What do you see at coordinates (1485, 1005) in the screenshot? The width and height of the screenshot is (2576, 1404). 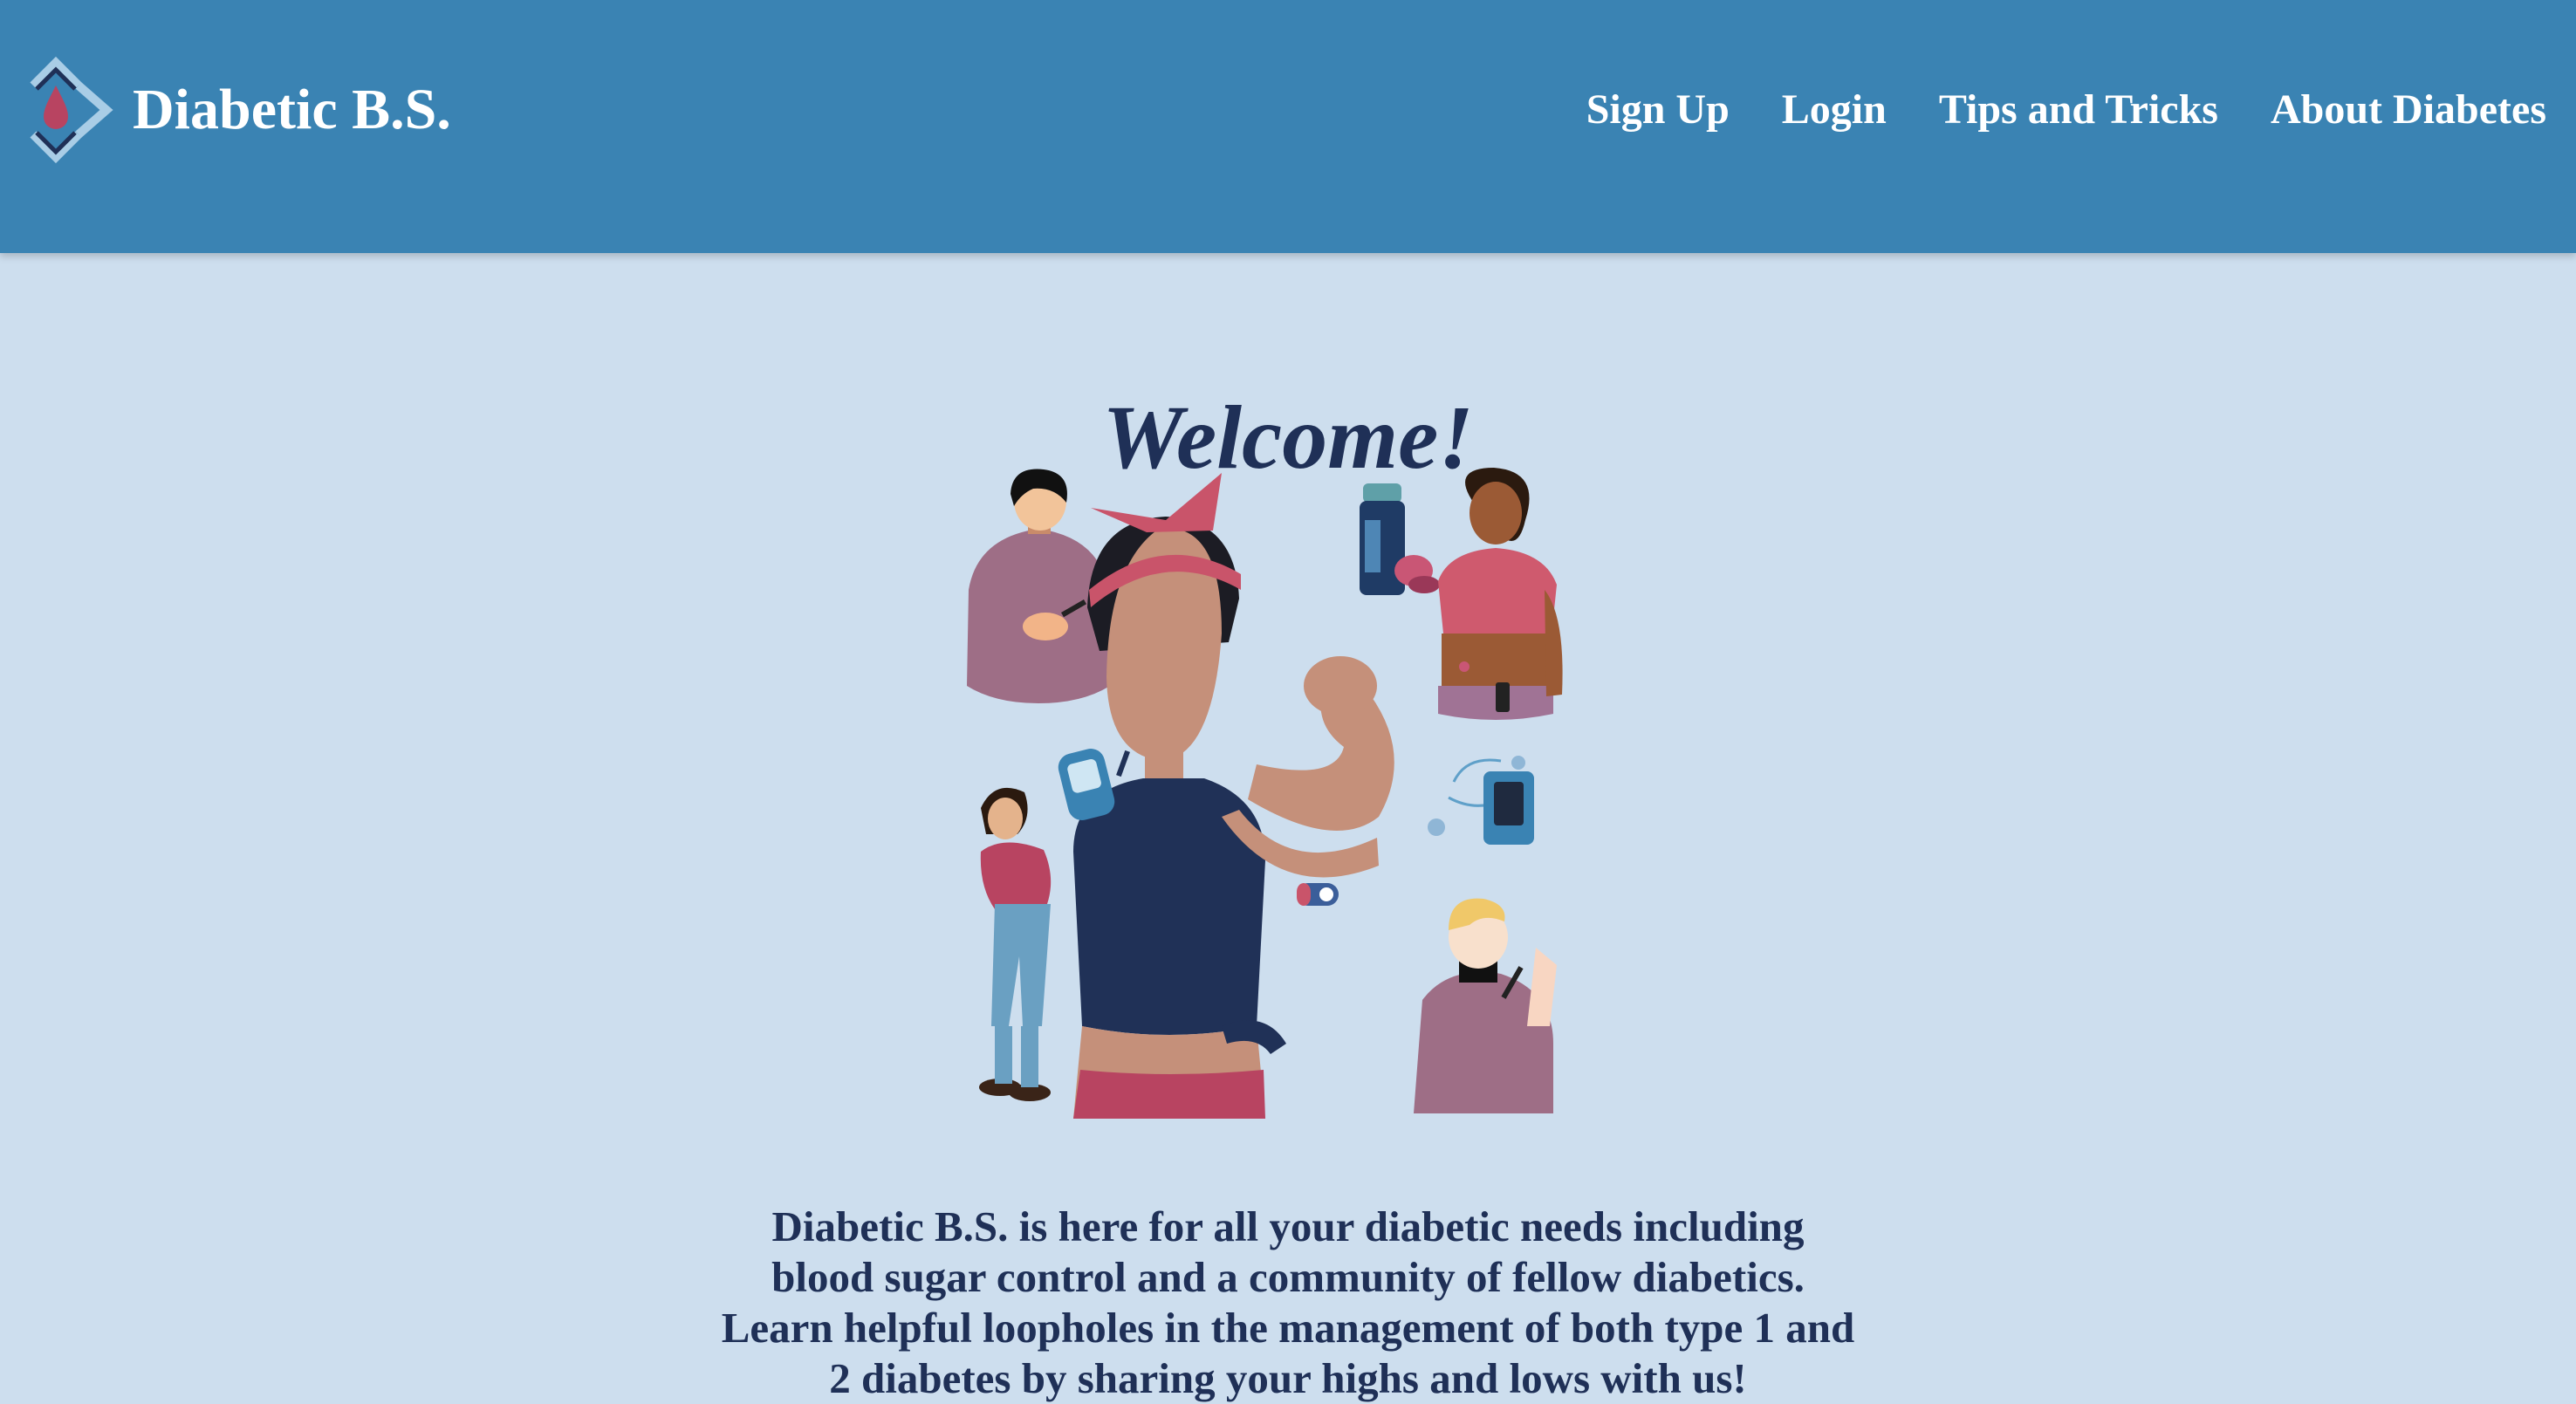 I see `boy-testing-figure` at bounding box center [1485, 1005].